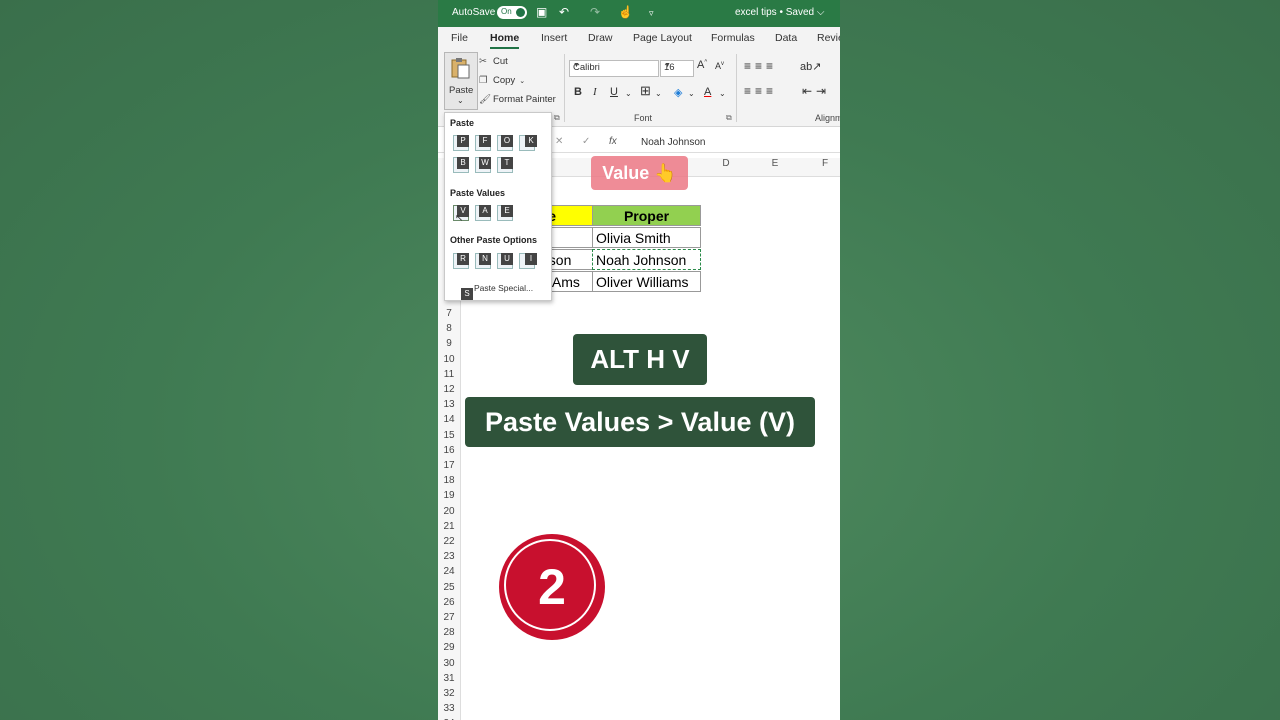  What do you see at coordinates (645, 91) in the screenshot?
I see `borders-icon: ⊞` at bounding box center [645, 91].